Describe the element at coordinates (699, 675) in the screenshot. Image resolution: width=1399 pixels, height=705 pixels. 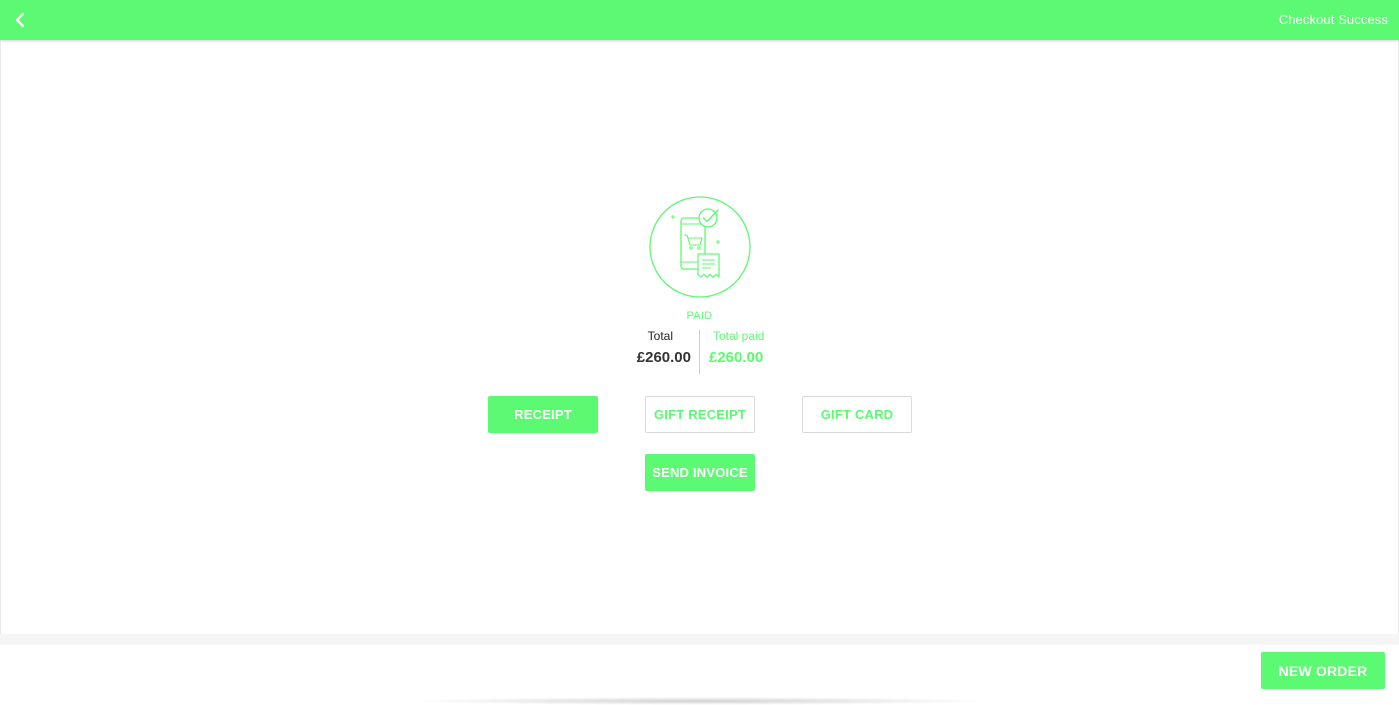
I see `footer-bar: NEW ORDER` at that location.